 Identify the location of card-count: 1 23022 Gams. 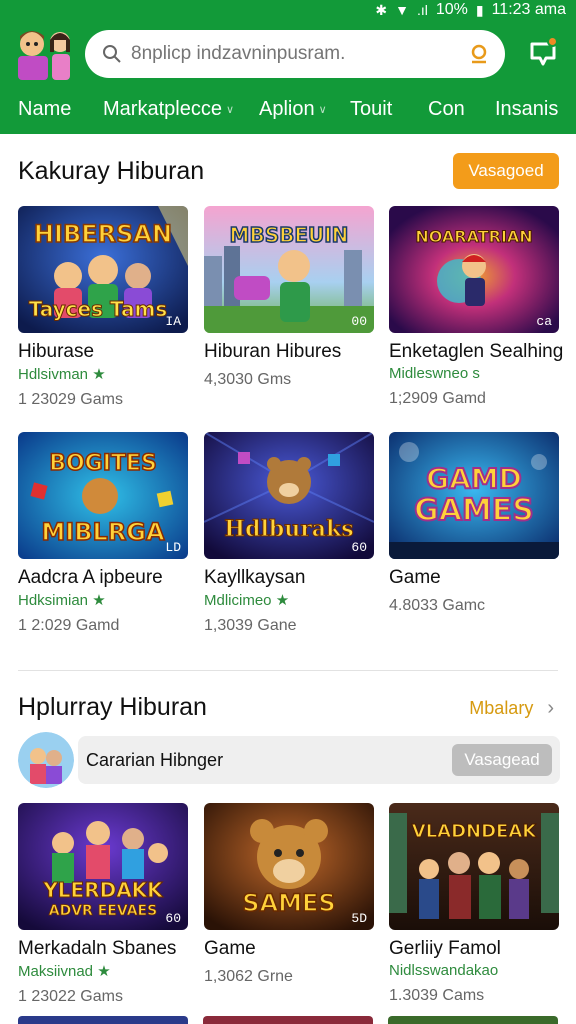
(70, 996).